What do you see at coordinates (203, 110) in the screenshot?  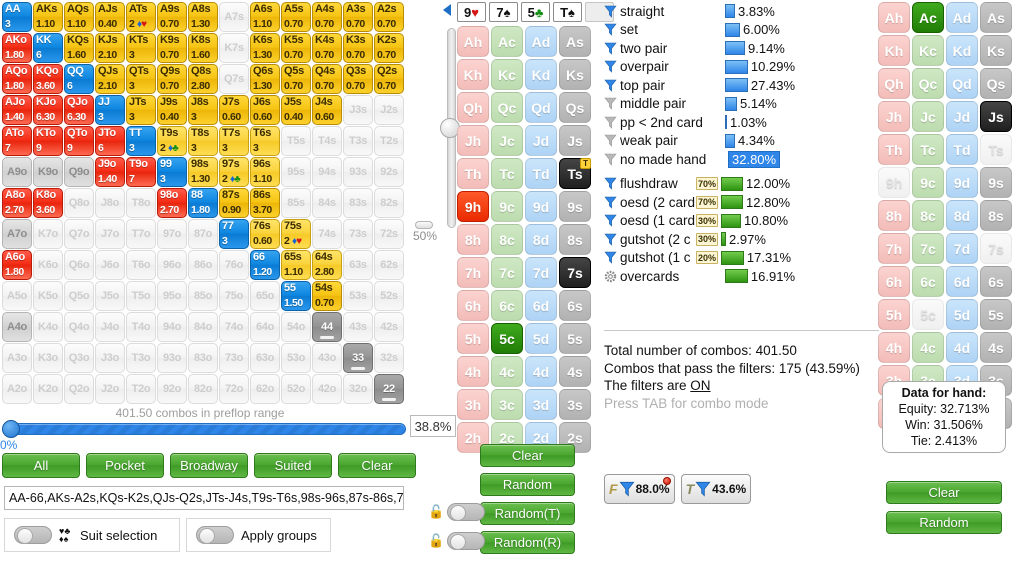 I see `hand-cell-J8s: J8s 3` at bounding box center [203, 110].